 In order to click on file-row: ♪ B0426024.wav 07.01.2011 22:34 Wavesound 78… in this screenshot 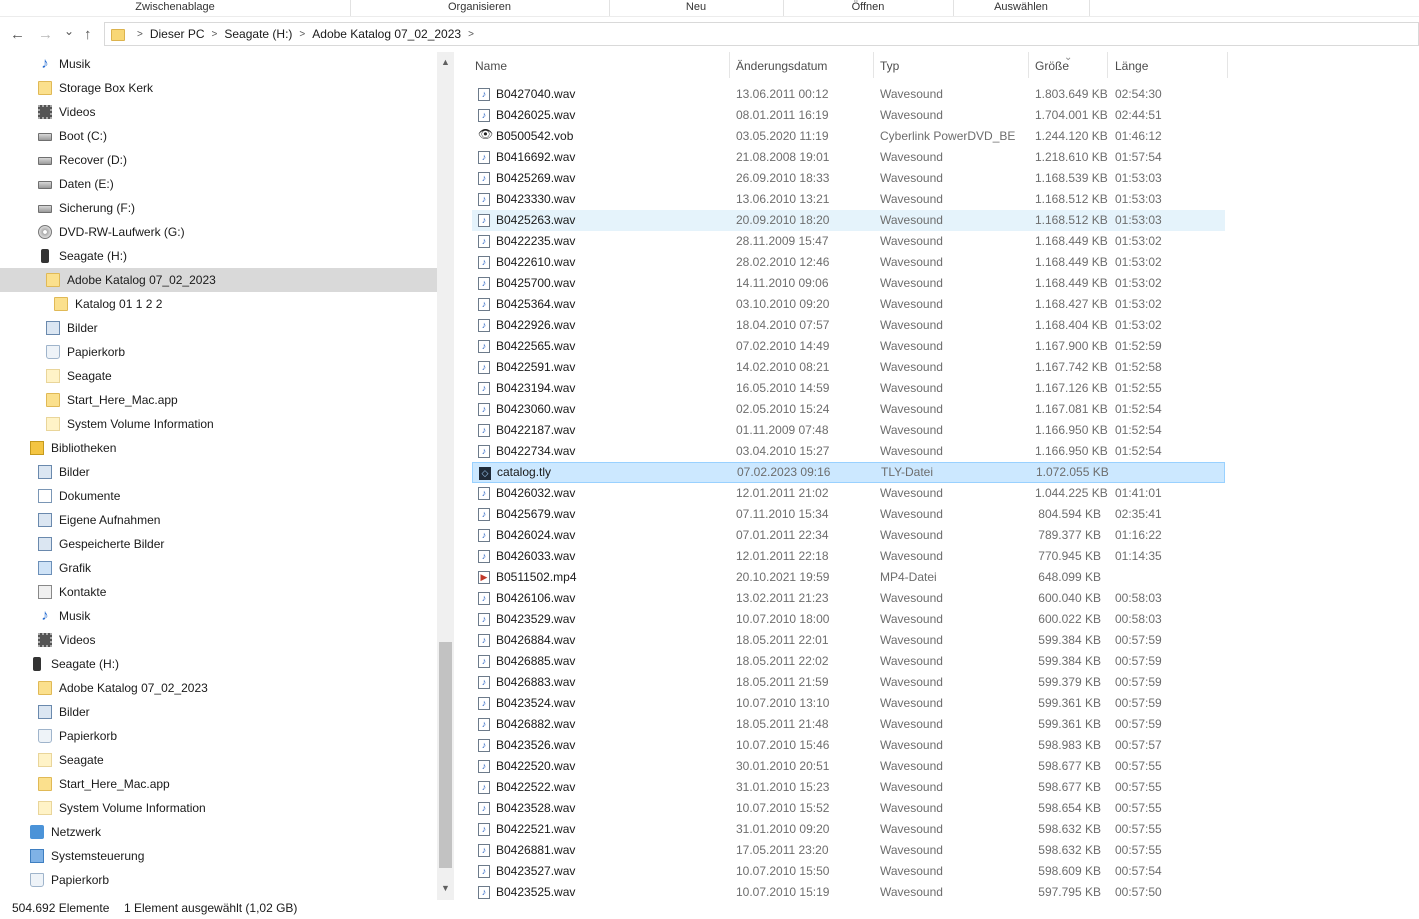, I will do `click(848, 535)`.